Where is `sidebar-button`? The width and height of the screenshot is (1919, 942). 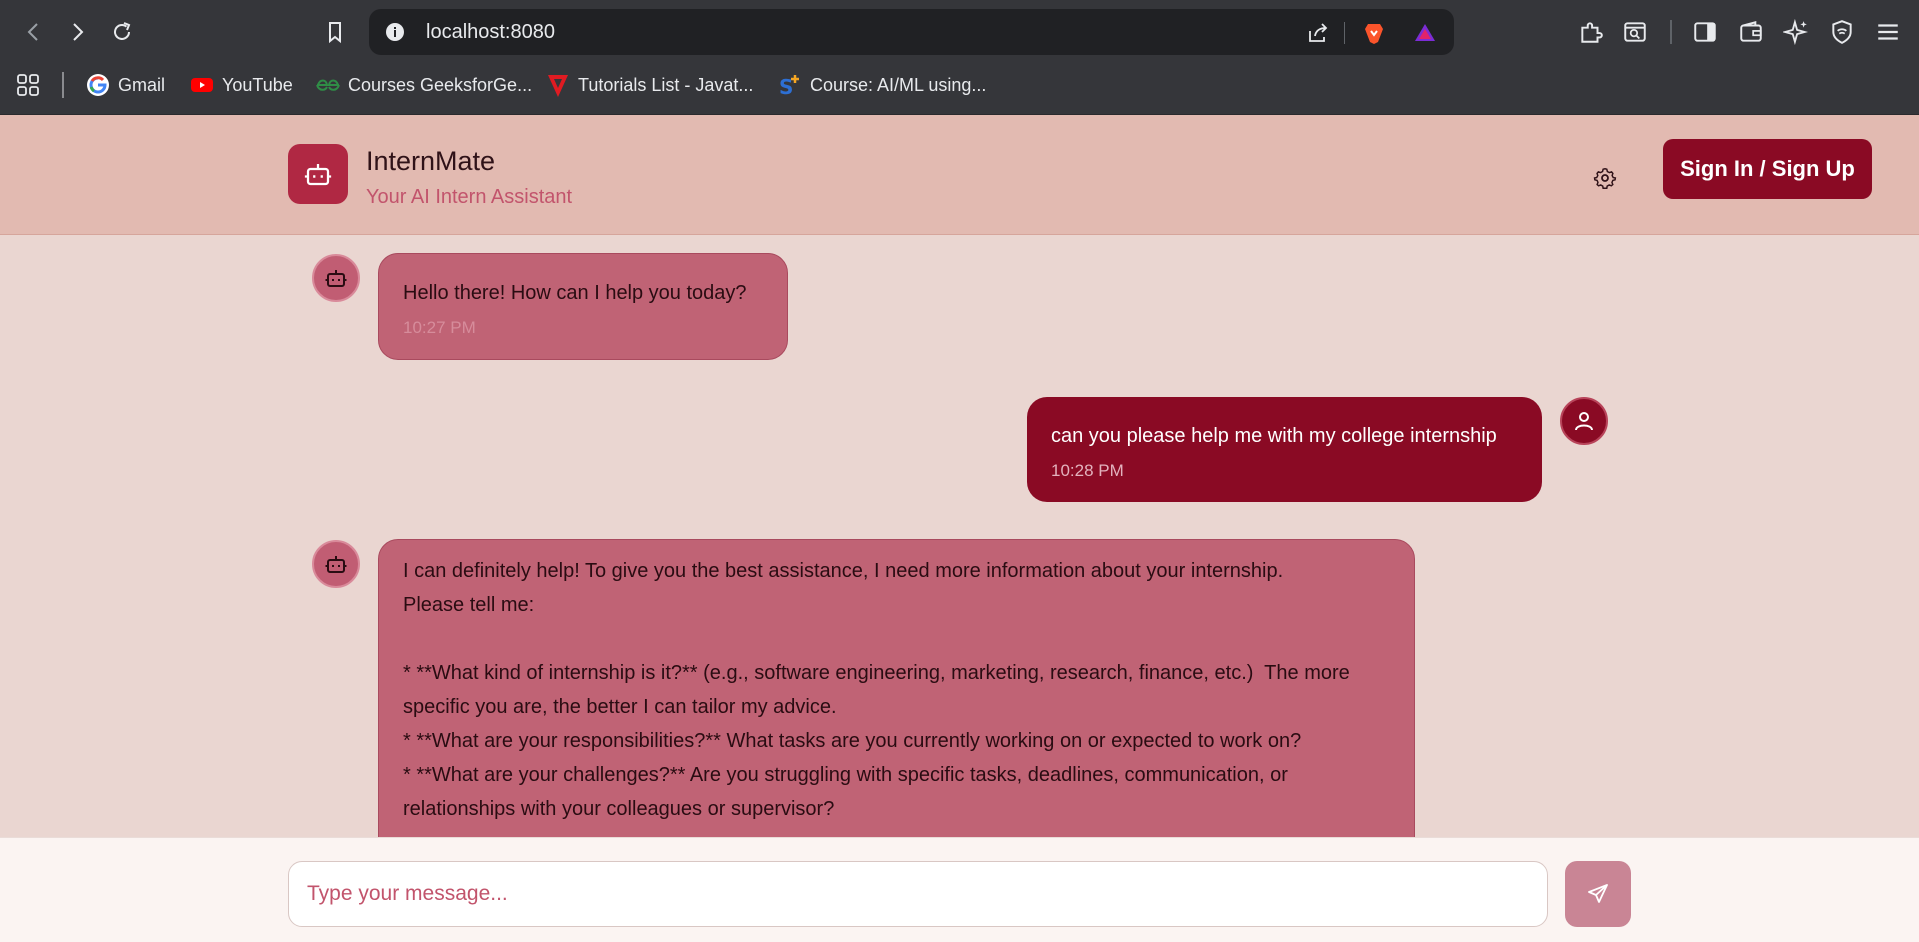 sidebar-button is located at coordinates (1705, 32).